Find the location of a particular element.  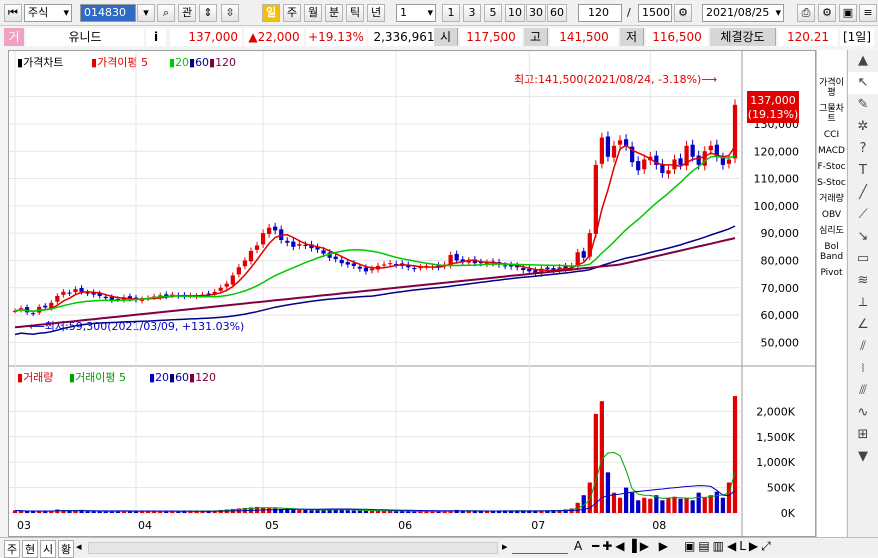

channel-icon: ⫻ is located at coordinates (863, 391).